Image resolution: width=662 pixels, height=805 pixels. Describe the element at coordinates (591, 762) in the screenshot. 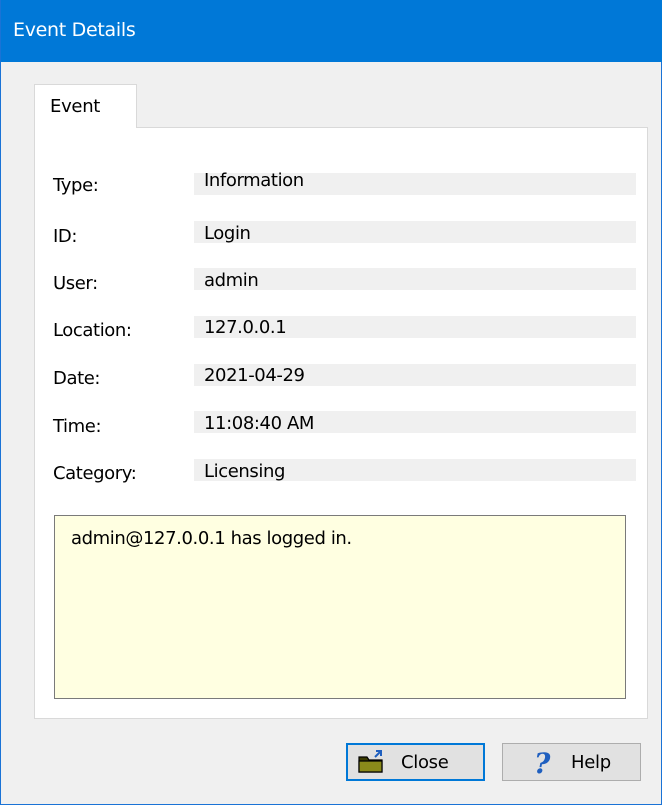

I see `help-button-label: Help` at that location.